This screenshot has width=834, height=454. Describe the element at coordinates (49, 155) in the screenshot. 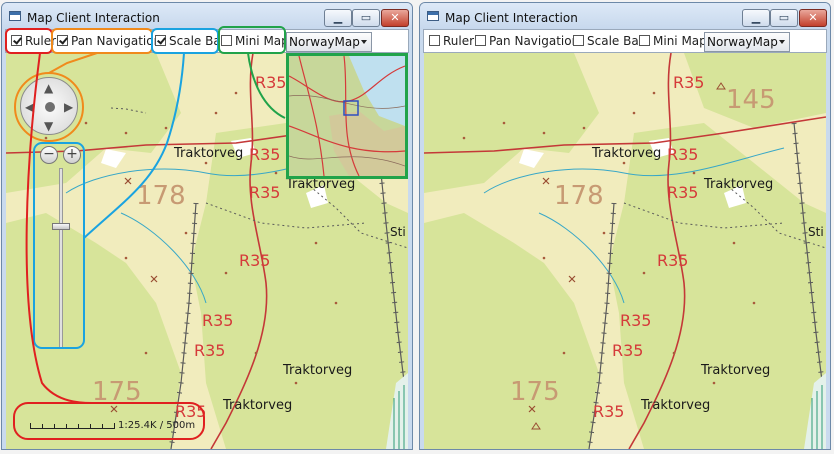

I see `zoom-out-button: −` at that location.